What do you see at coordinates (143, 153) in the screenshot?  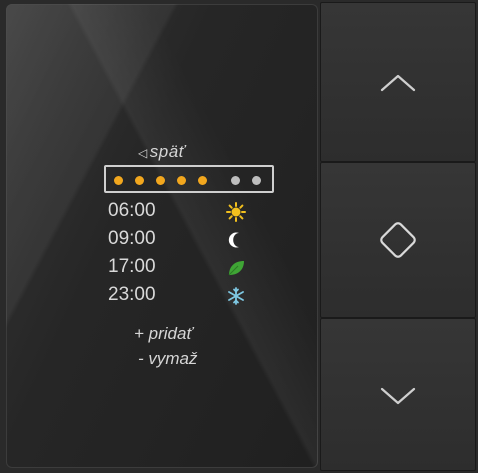 I see `triangle-left-icon: ◁` at bounding box center [143, 153].